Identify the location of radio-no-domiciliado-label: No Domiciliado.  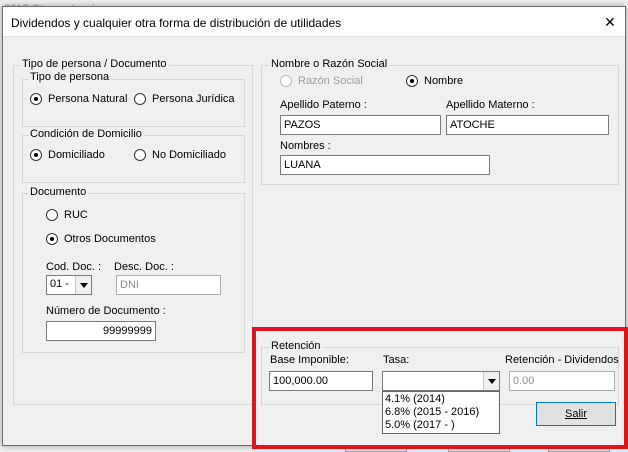
(189, 155).